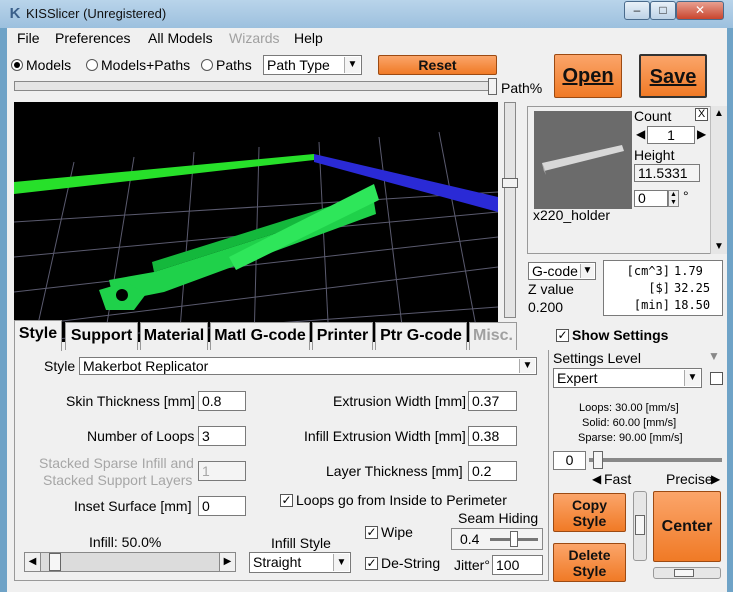 The height and width of the screenshot is (592, 733). Describe the element at coordinates (308, 38) in the screenshot. I see `menu-help: Help` at that location.